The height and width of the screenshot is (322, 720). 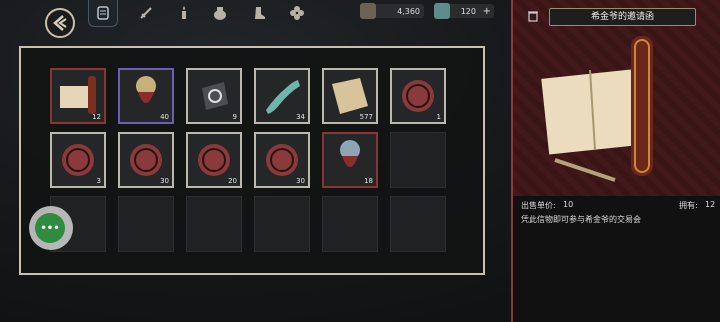 What do you see at coordinates (214, 160) in the screenshot?
I see `item-slot-coin: 20` at bounding box center [214, 160].